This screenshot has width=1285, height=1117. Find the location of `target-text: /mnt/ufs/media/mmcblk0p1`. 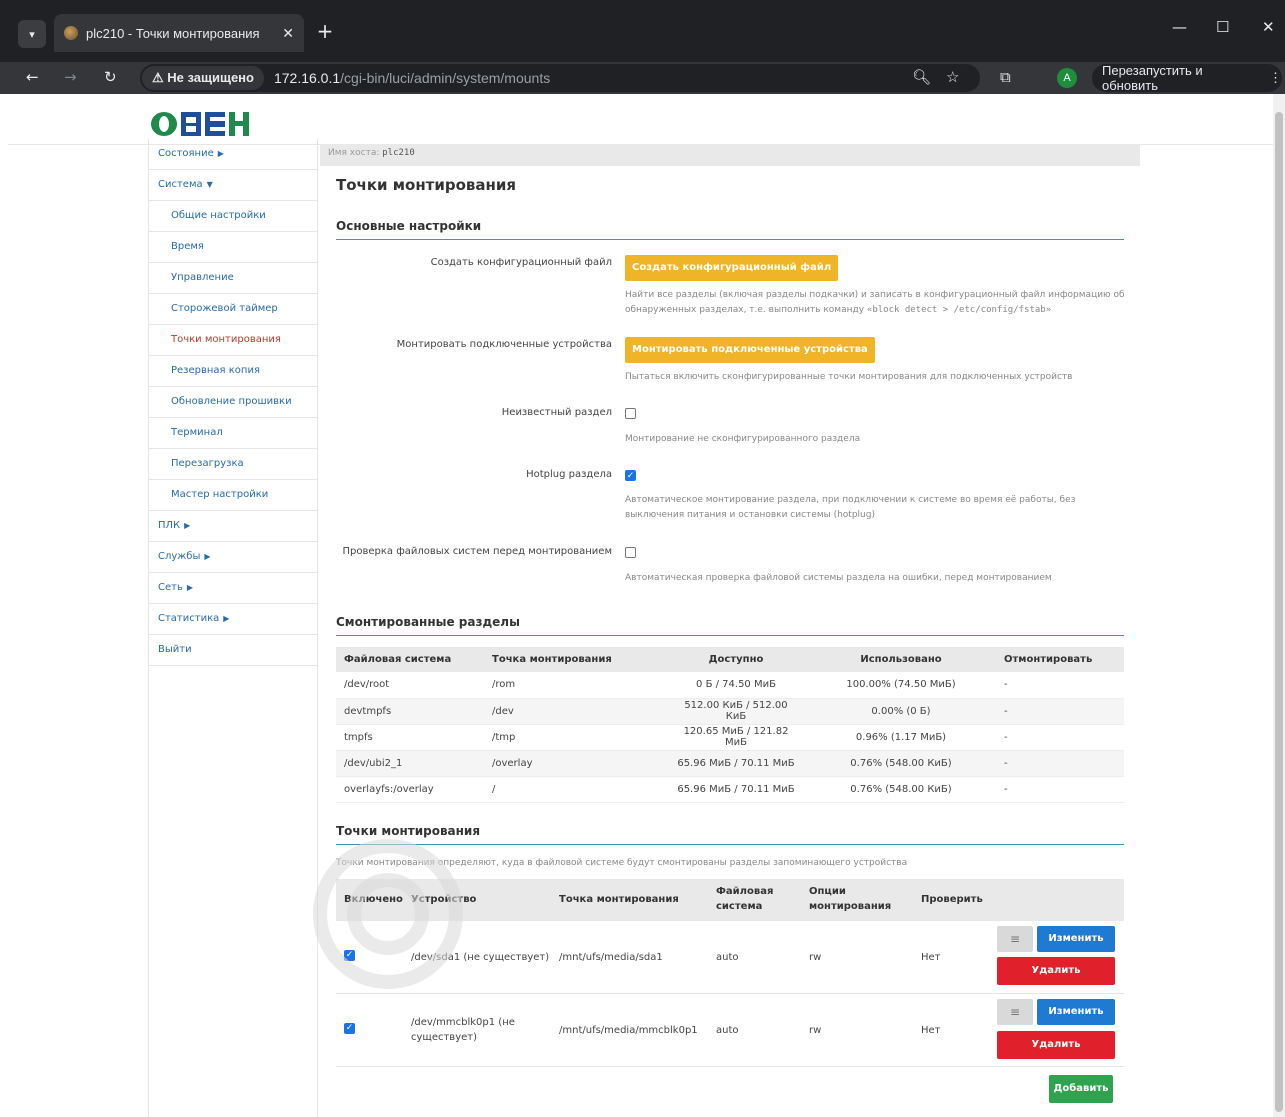

target-text: /mnt/ufs/media/mmcblk0p1 is located at coordinates (628, 1030).